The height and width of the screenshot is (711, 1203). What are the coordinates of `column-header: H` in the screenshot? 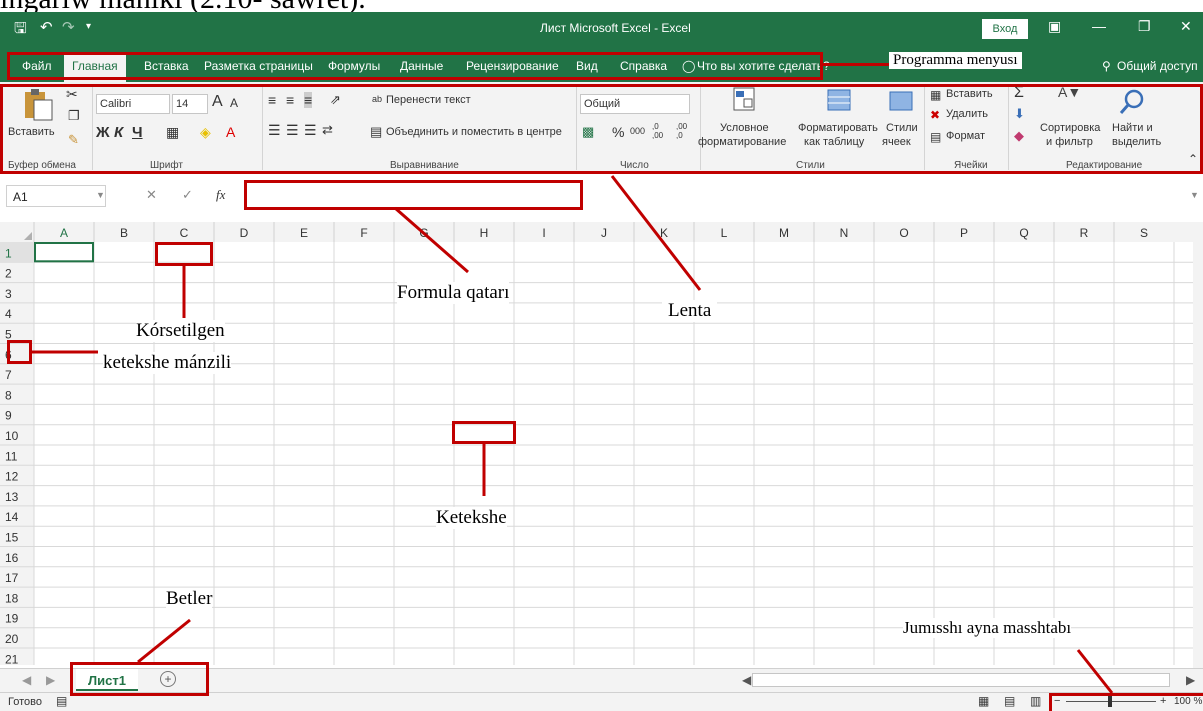 It's located at (484, 233).